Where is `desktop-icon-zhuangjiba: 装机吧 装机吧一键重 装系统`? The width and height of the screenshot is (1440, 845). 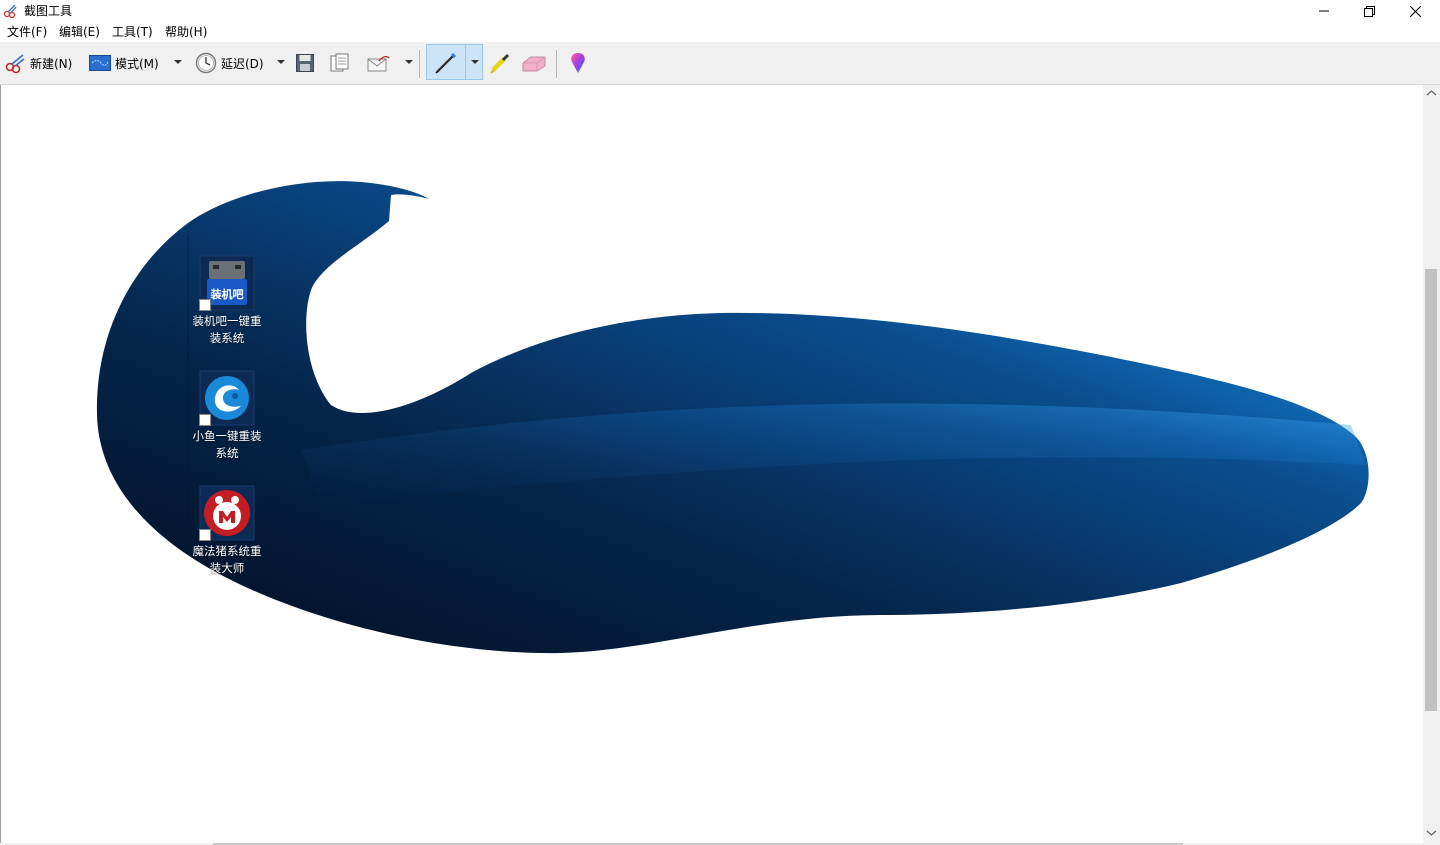 desktop-icon-zhuangjiba: 装机吧 装机吧一键重 装系统 is located at coordinates (227, 301).